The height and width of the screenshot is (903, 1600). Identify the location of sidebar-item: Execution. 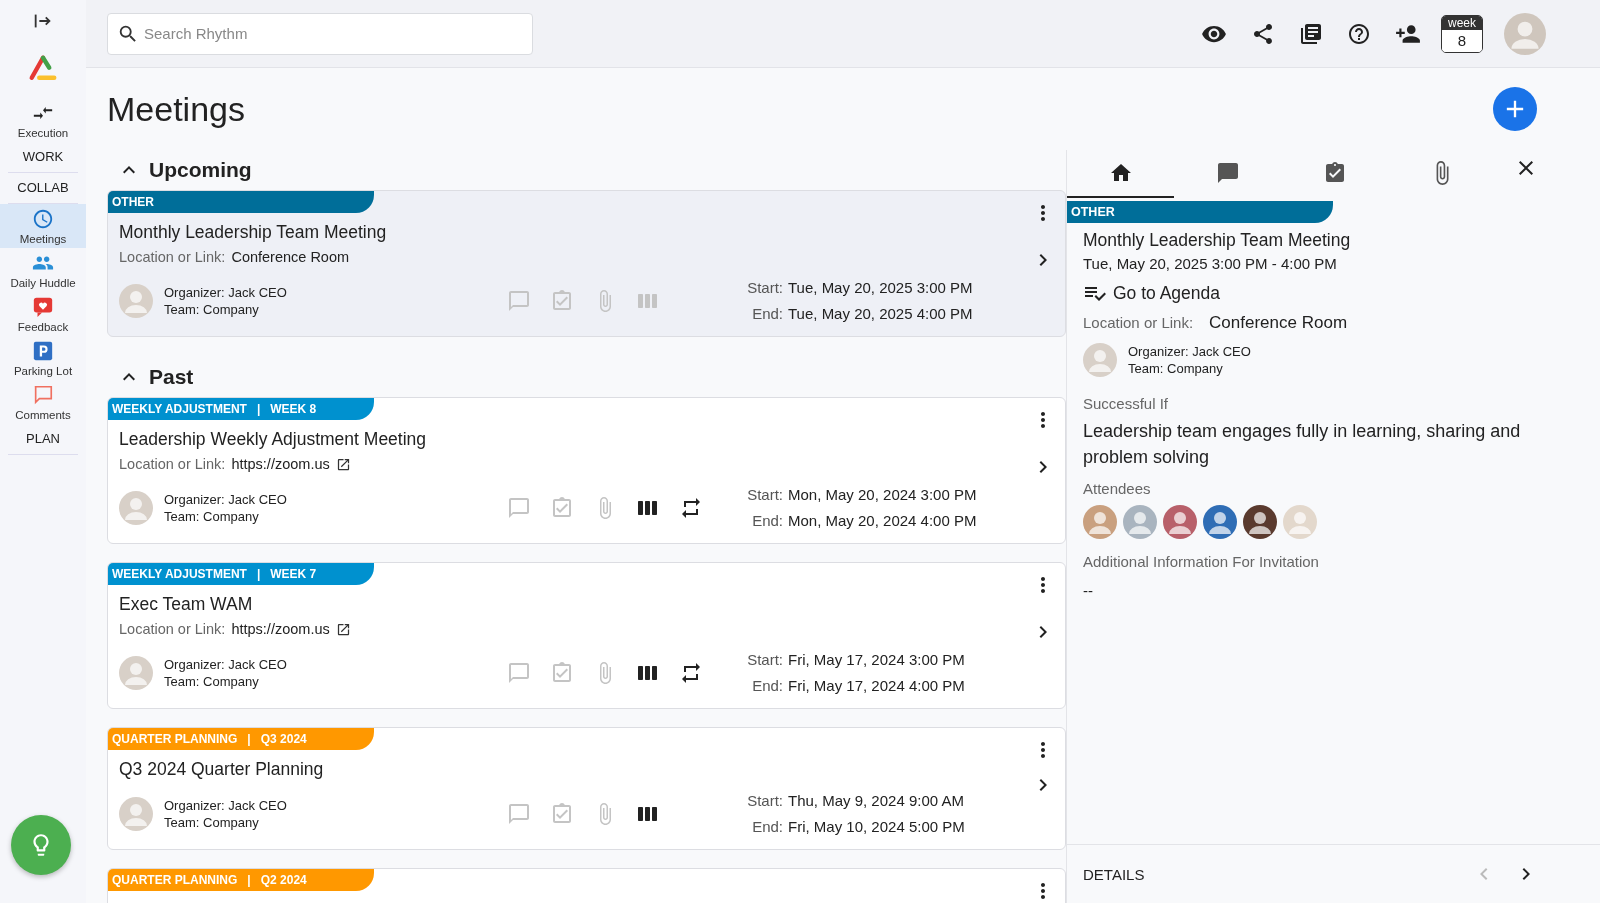
(43, 120).